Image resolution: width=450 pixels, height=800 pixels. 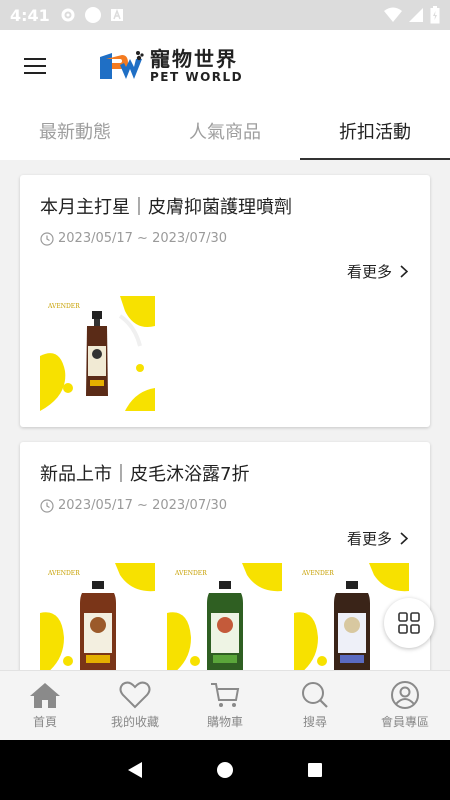 I want to click on nav-favorites-label: 我的收藏, so click(x=134, y=722).